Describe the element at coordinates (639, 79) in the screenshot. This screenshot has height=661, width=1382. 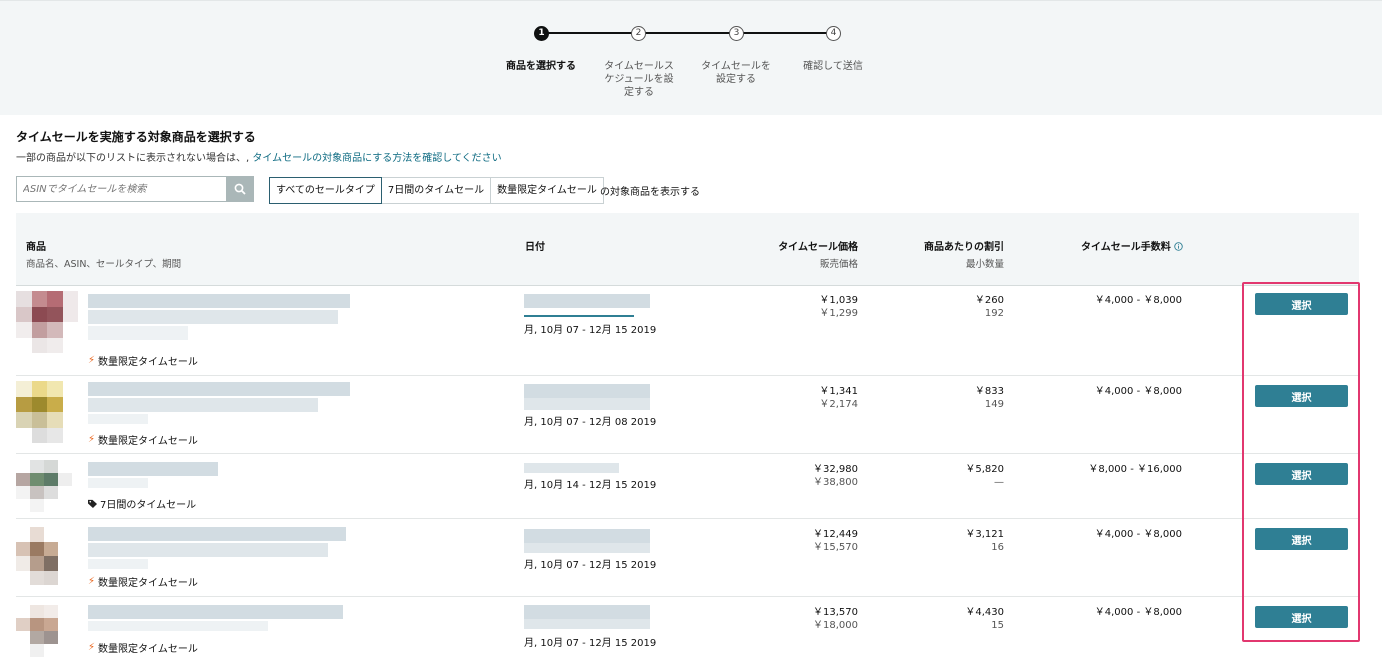
I see `step-2-label: タイムセールスケジュールを設定する` at that location.